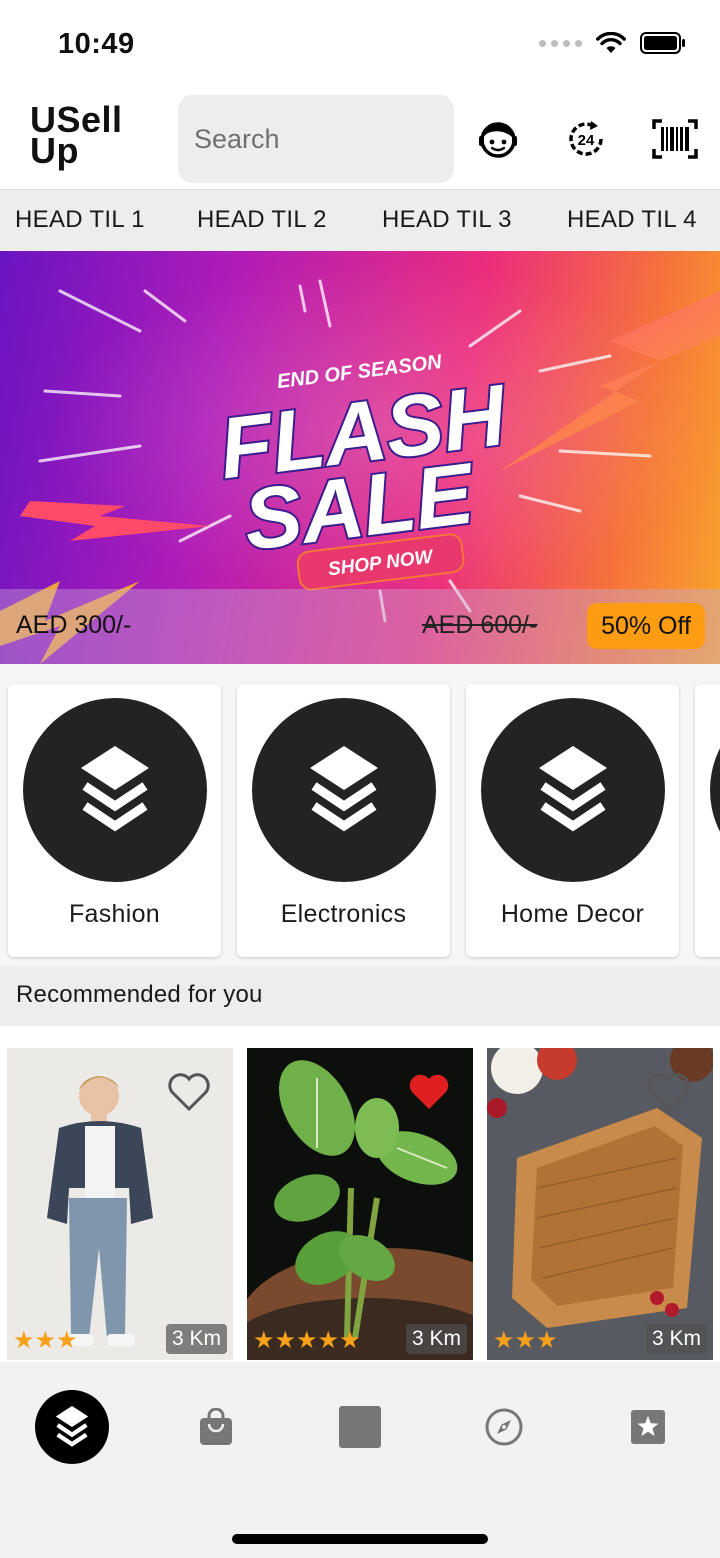  Describe the element at coordinates (360, 1204) in the screenshot. I see `product-card: ★★★★★ 3 Km` at that location.